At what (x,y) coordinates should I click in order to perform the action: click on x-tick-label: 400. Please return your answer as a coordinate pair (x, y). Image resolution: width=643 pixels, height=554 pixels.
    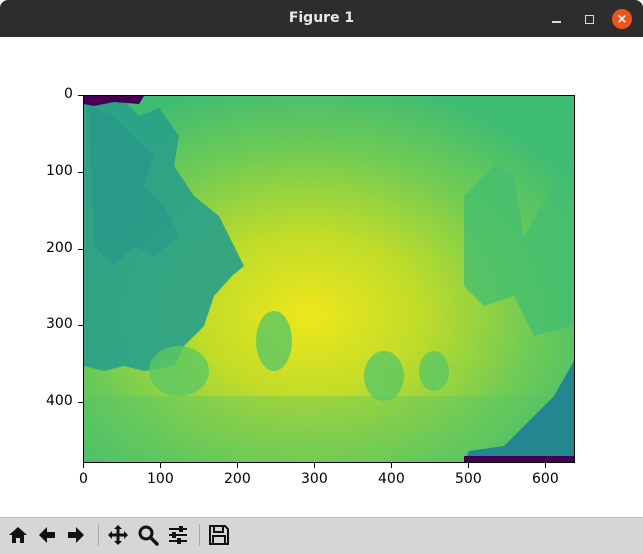
    Looking at the image, I should click on (391, 479).